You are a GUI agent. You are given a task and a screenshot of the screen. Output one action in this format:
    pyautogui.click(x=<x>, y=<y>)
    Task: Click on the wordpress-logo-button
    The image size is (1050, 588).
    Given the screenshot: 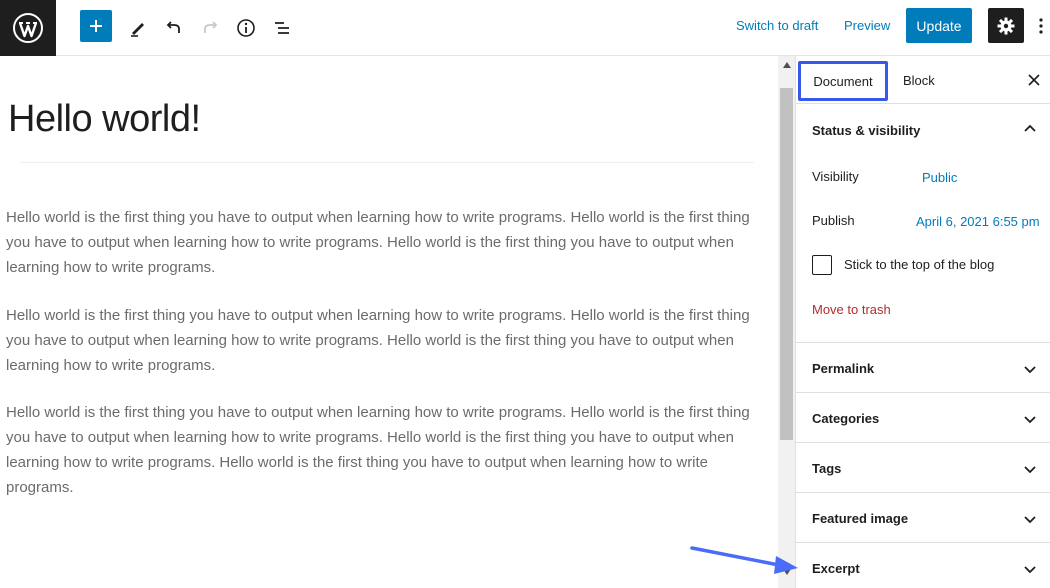 What is the action you would take?
    pyautogui.click(x=28, y=28)
    